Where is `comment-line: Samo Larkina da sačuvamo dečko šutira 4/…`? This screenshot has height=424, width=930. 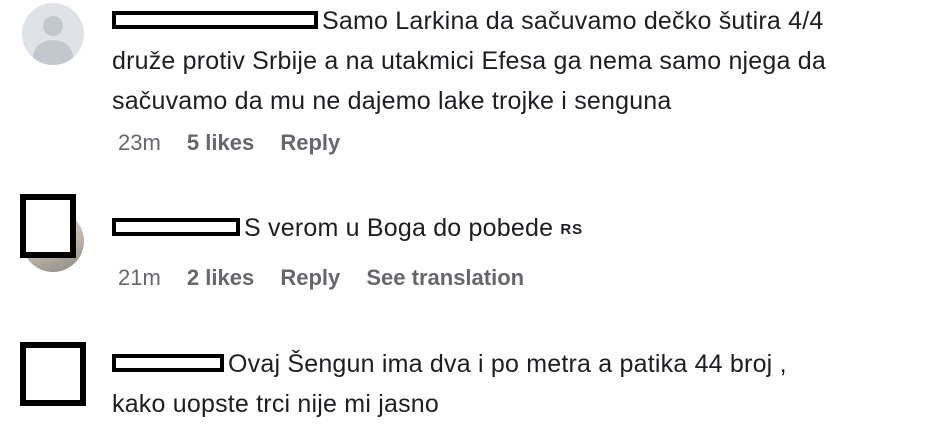
comment-line: Samo Larkina da sačuvamo dečko šutira 4/… is located at coordinates (573, 21).